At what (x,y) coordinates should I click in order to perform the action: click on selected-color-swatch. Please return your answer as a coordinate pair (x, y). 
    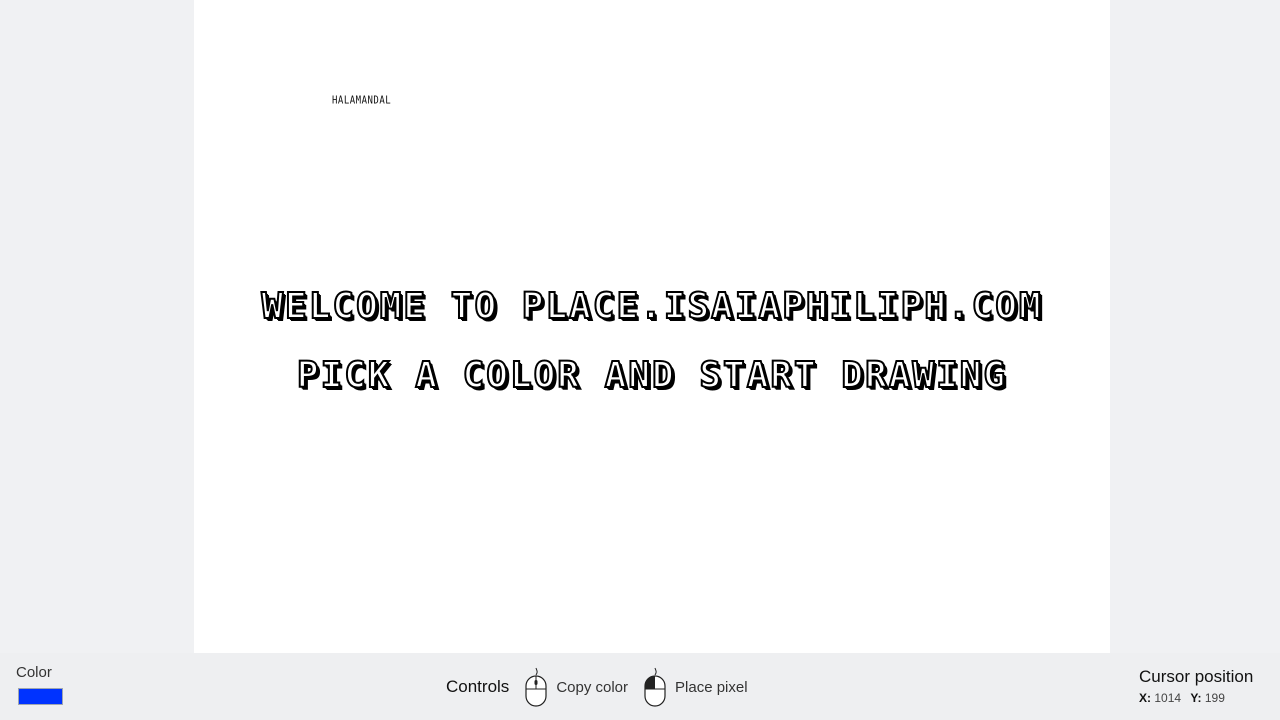
    Looking at the image, I should click on (40, 696).